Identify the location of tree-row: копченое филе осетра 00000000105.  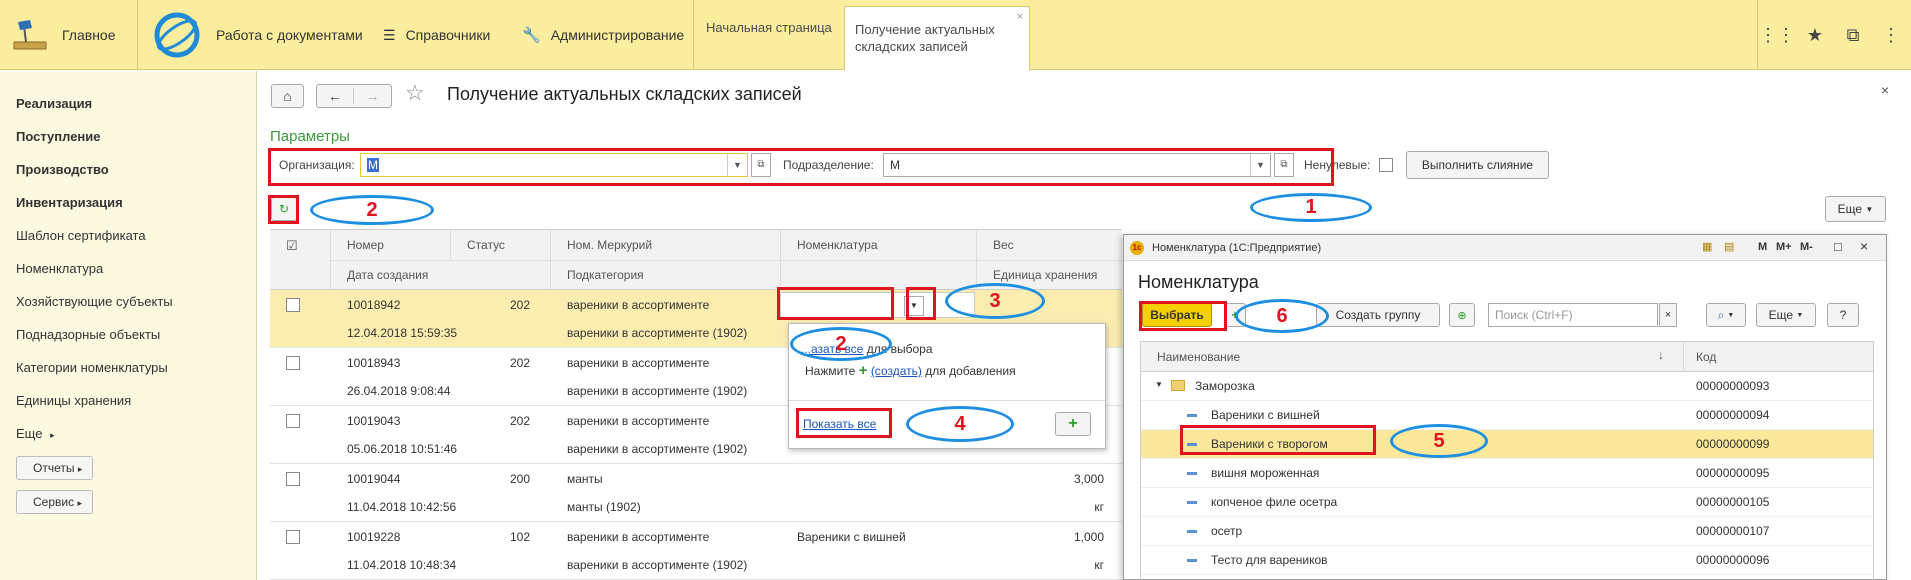
(1507, 502).